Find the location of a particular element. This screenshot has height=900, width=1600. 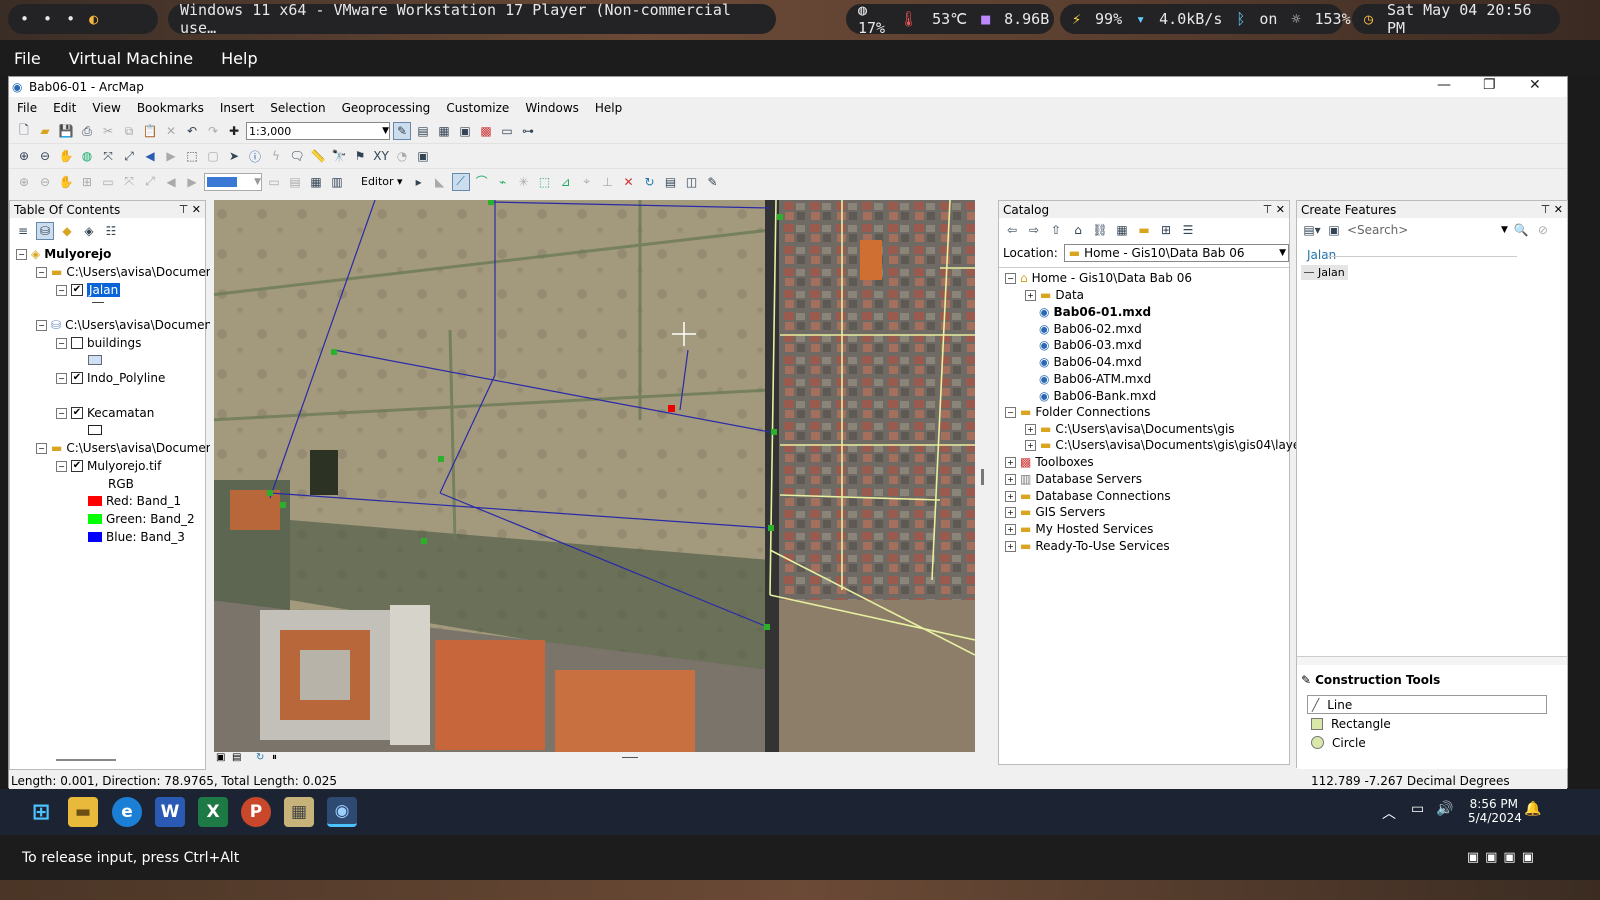

template-search: <Search> is located at coordinates (1422, 230).